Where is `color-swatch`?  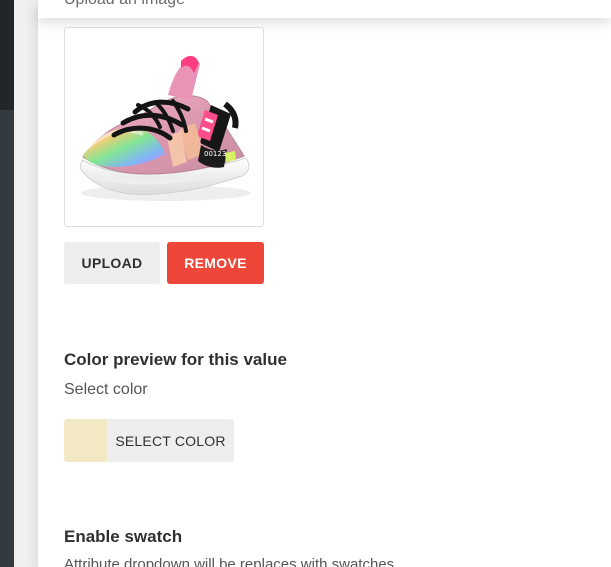 color-swatch is located at coordinates (85, 440).